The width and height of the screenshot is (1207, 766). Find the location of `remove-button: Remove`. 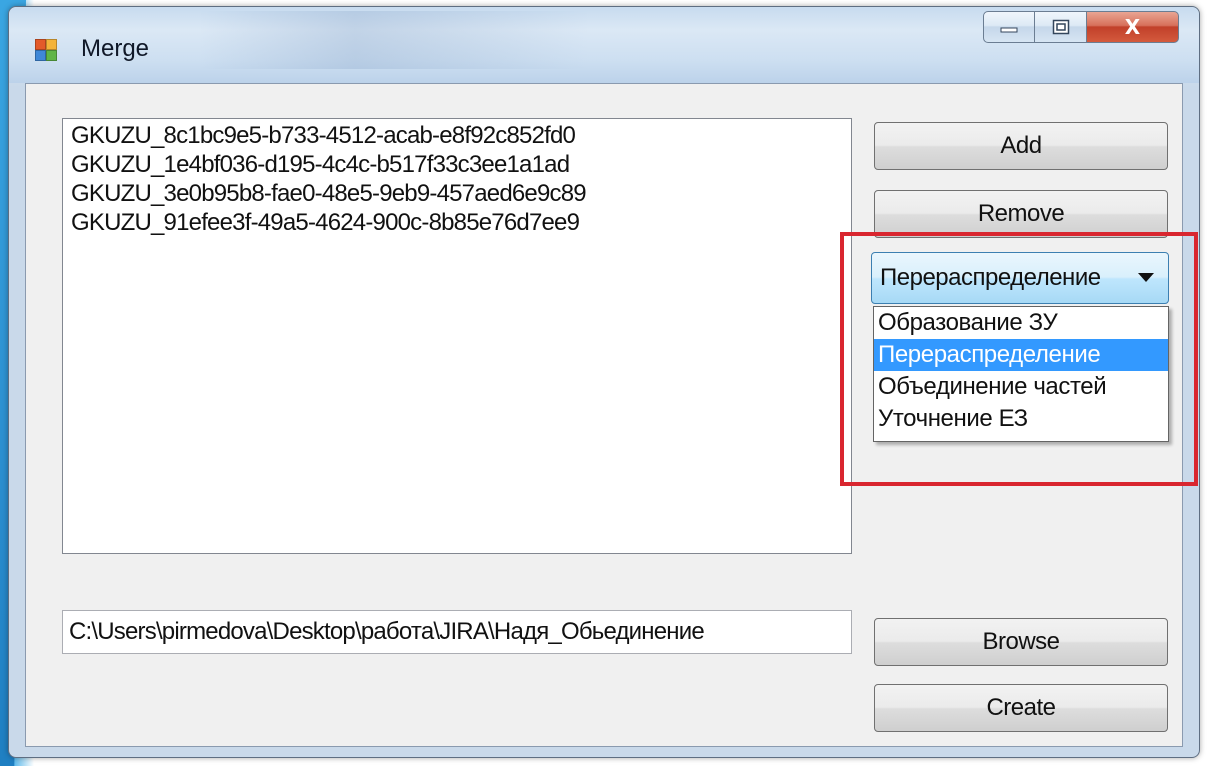

remove-button: Remove is located at coordinates (1021, 214).